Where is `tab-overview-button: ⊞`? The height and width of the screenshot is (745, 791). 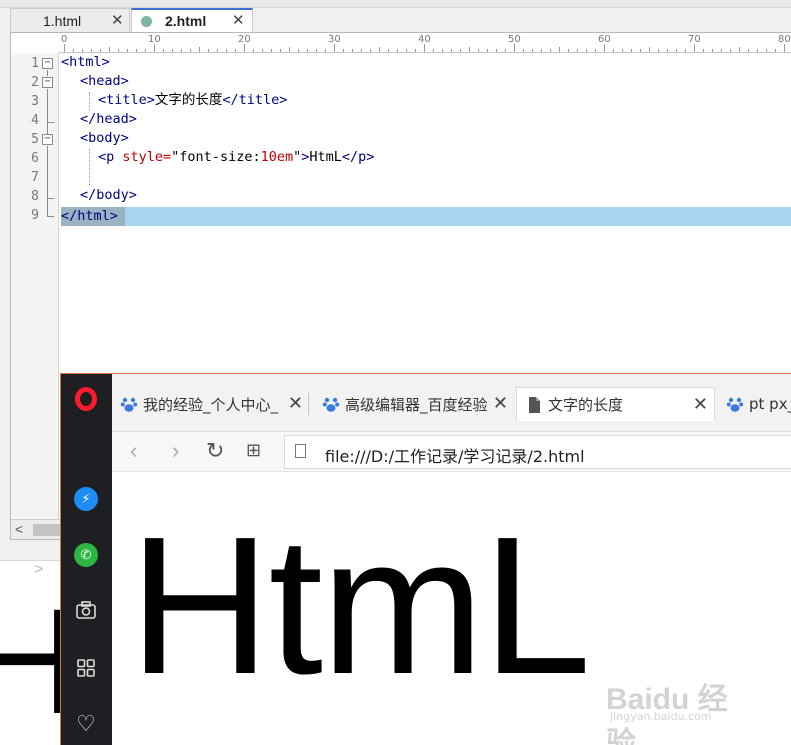 tab-overview-button: ⊞ is located at coordinates (253, 450).